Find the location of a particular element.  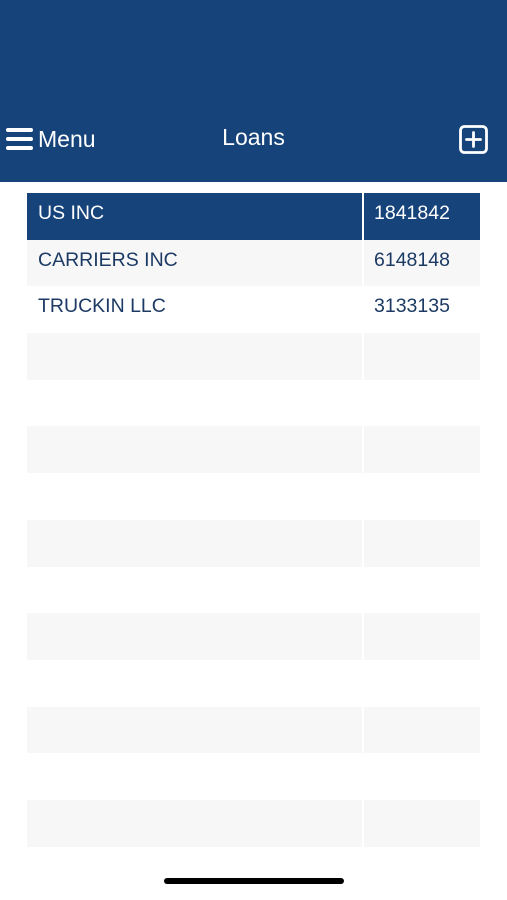

loan-name: TRUCKIN LLC is located at coordinates (102, 306).